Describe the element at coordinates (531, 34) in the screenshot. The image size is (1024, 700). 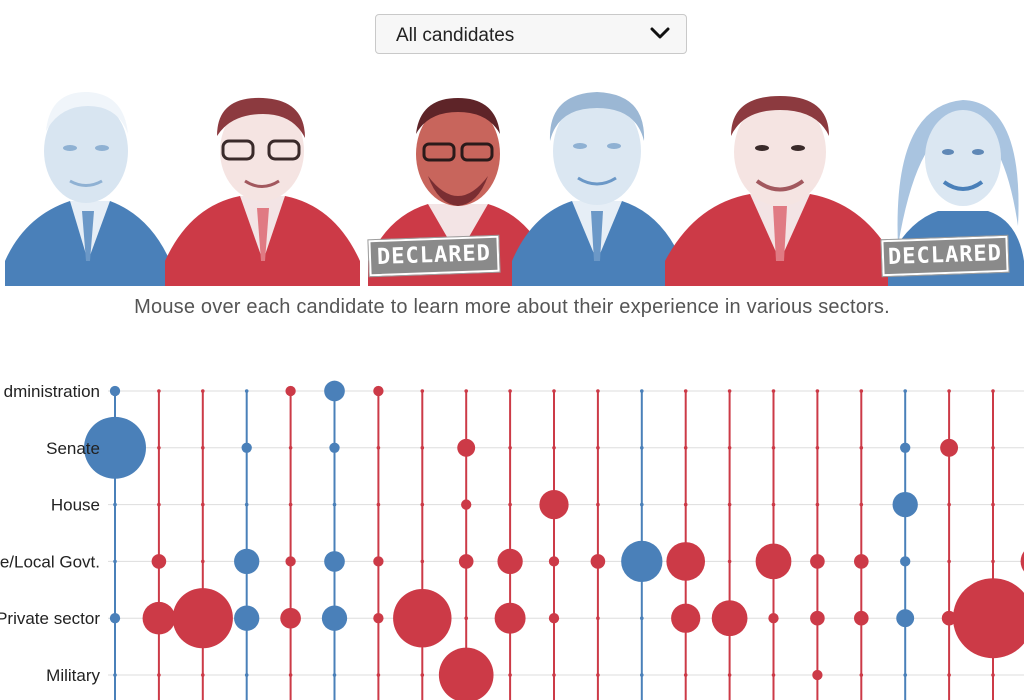
I see `candidate-select: All candidates` at that location.